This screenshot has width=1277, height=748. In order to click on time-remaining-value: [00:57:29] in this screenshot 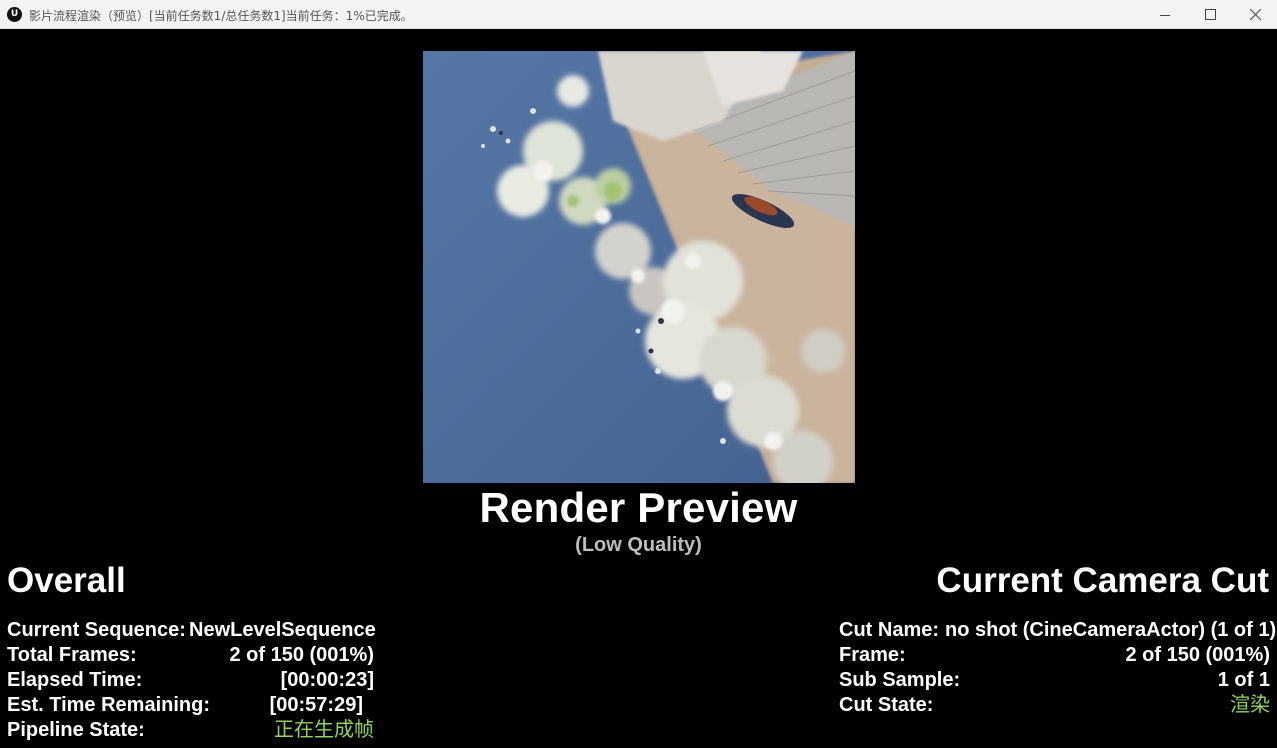, I will do `click(316, 705)`.